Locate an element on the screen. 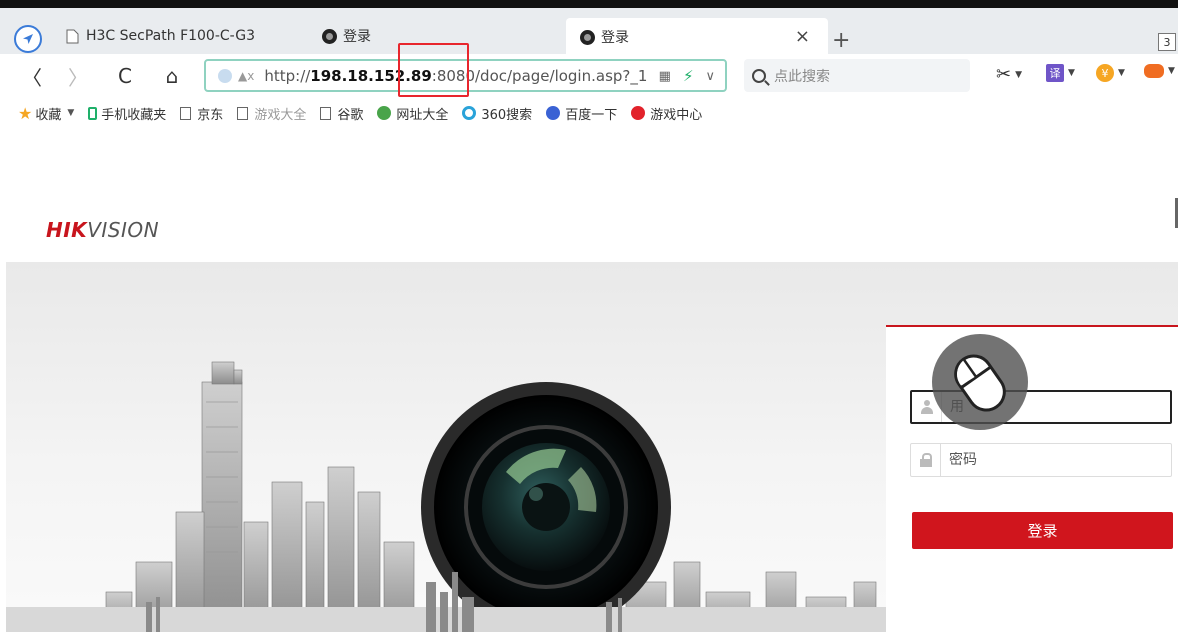 Image resolution: width=1178 pixels, height=632 pixels. logo-part-grey: VISION is located at coordinates (123, 230).